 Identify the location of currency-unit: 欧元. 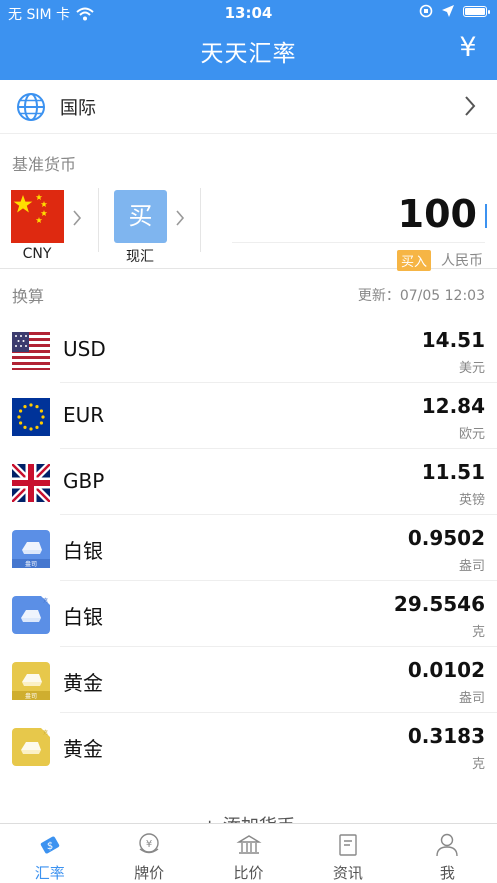
(471, 434).